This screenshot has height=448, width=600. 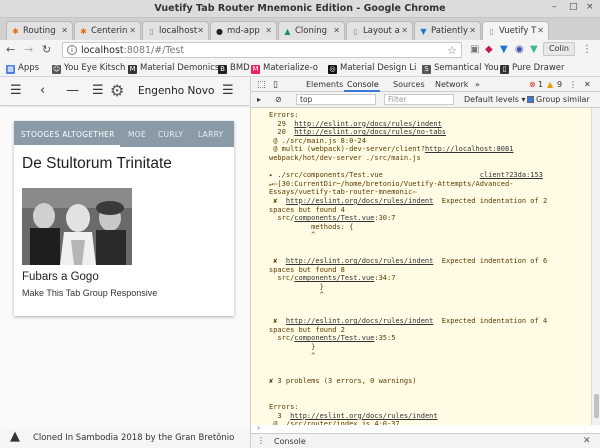 I want to click on context-select: top, so click(x=336, y=99).